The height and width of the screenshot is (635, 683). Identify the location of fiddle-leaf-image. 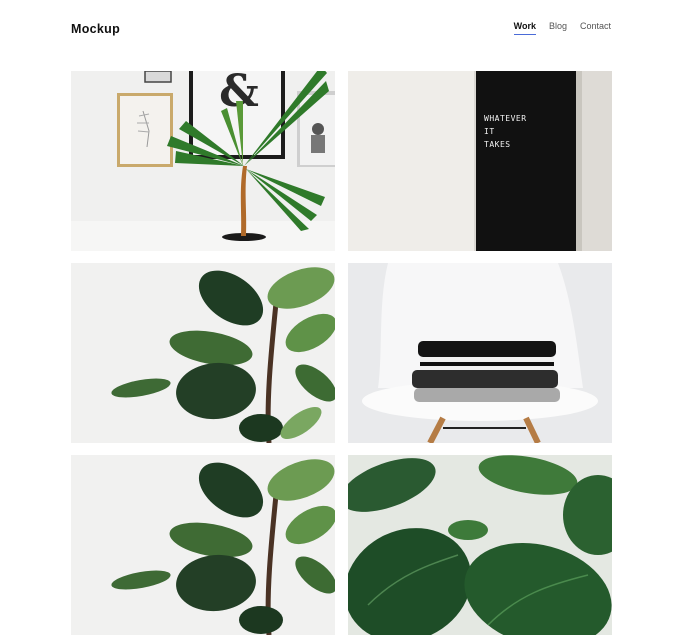
(203, 353).